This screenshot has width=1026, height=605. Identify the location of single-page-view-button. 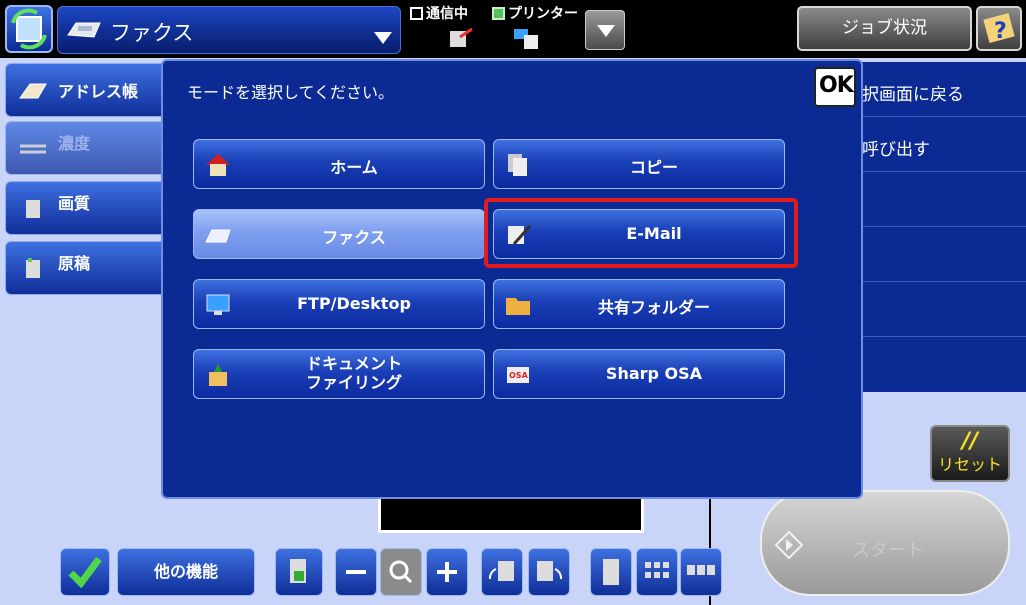
(611, 572).